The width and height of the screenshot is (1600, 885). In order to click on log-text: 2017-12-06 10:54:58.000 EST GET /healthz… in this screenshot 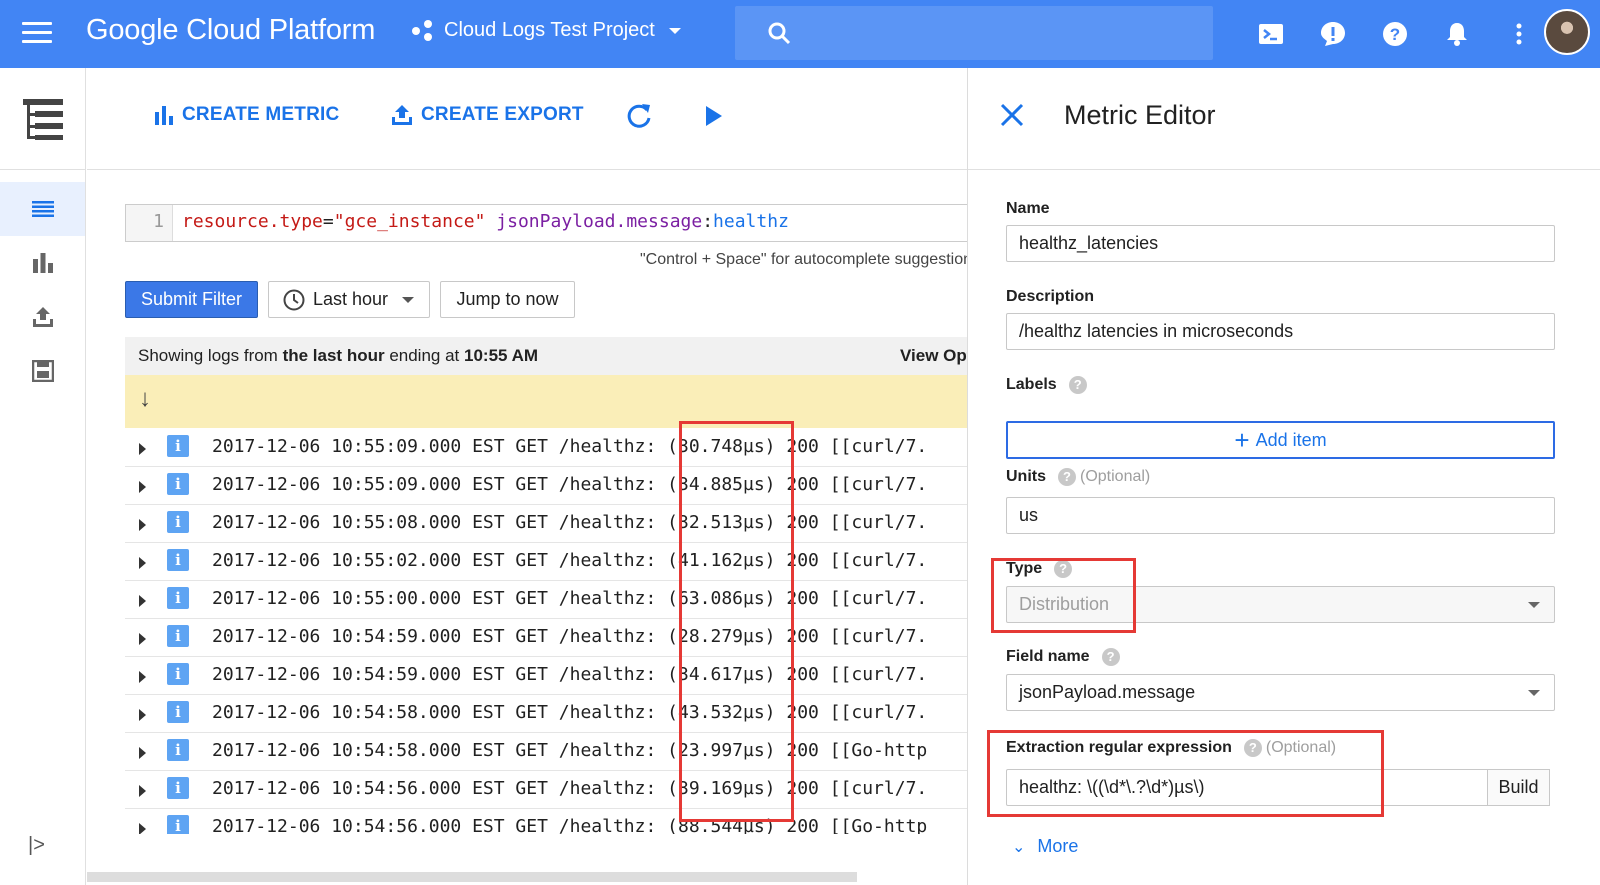, I will do `click(570, 750)`.